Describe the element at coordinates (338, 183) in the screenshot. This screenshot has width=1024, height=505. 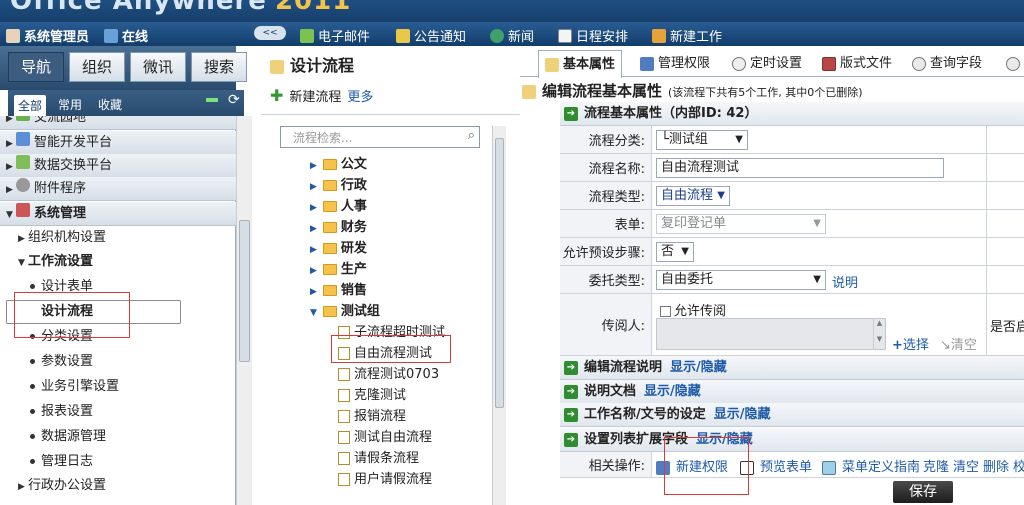
I see `folder-admin: ▶ 行政` at that location.